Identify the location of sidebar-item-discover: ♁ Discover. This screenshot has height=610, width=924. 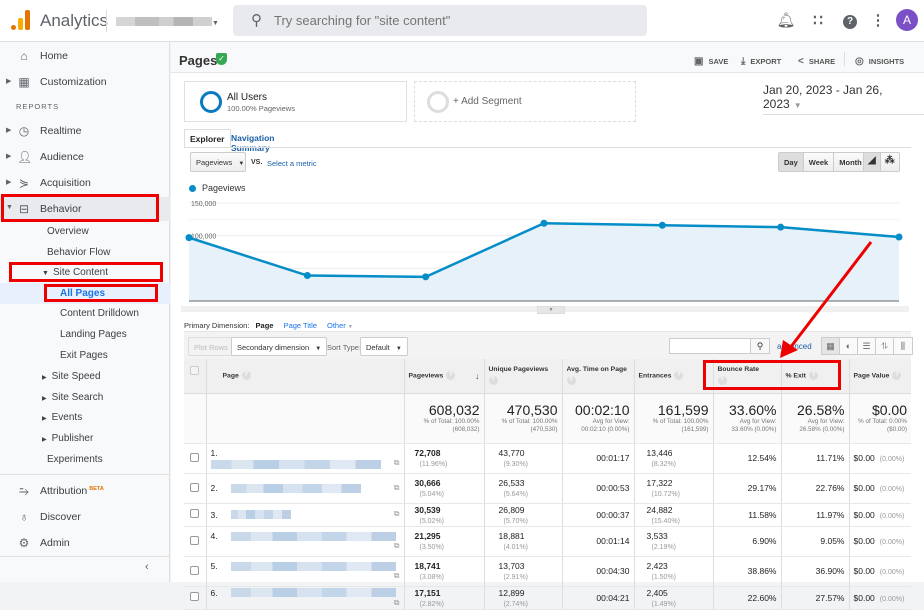
(85, 517).